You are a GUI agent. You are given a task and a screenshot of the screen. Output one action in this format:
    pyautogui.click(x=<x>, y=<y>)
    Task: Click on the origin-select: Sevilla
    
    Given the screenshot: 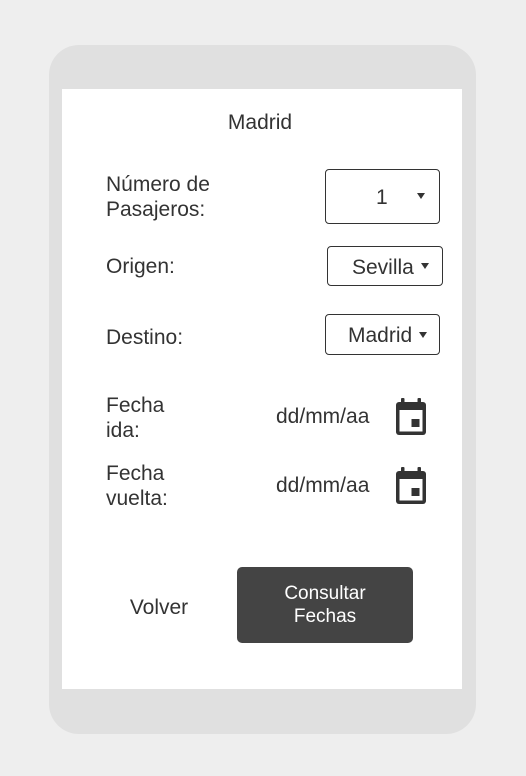 What is the action you would take?
    pyautogui.click(x=385, y=266)
    